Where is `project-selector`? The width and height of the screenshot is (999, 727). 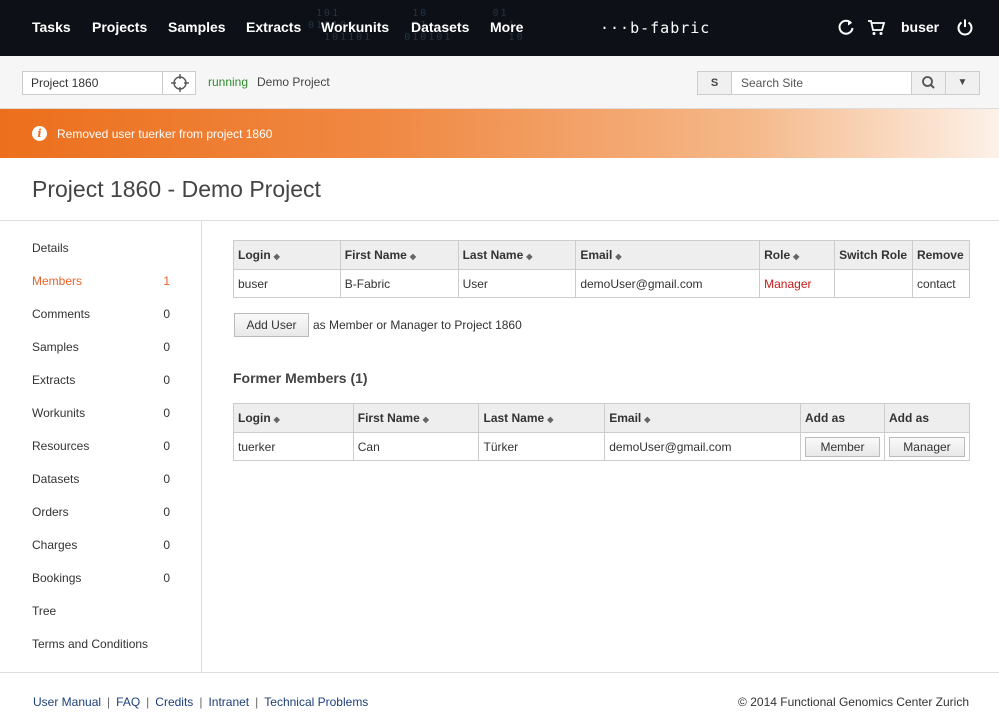 project-selector is located at coordinates (109, 83).